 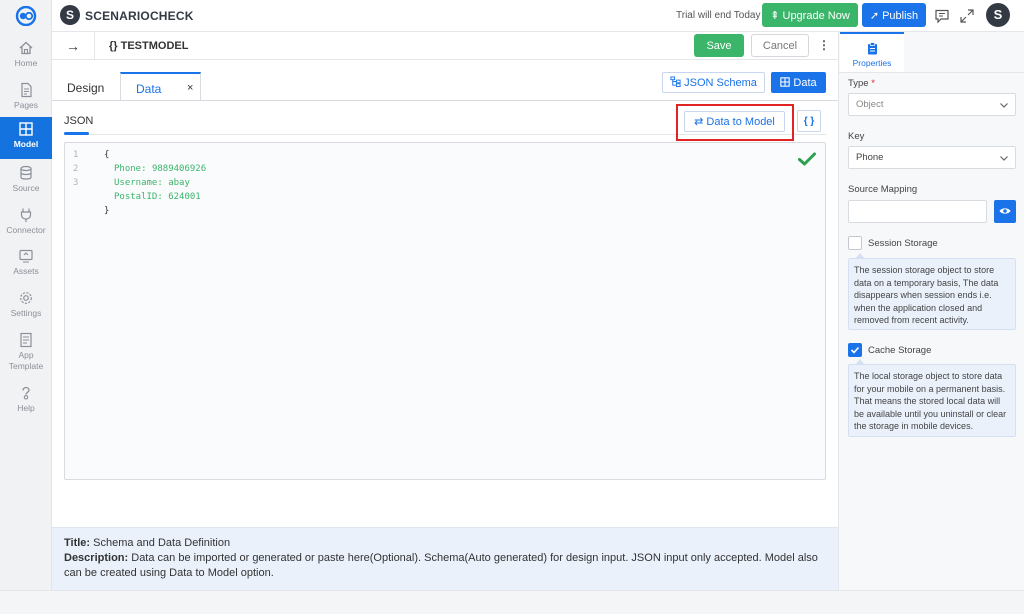 I want to click on brand-badge: S, so click(x=70, y=15).